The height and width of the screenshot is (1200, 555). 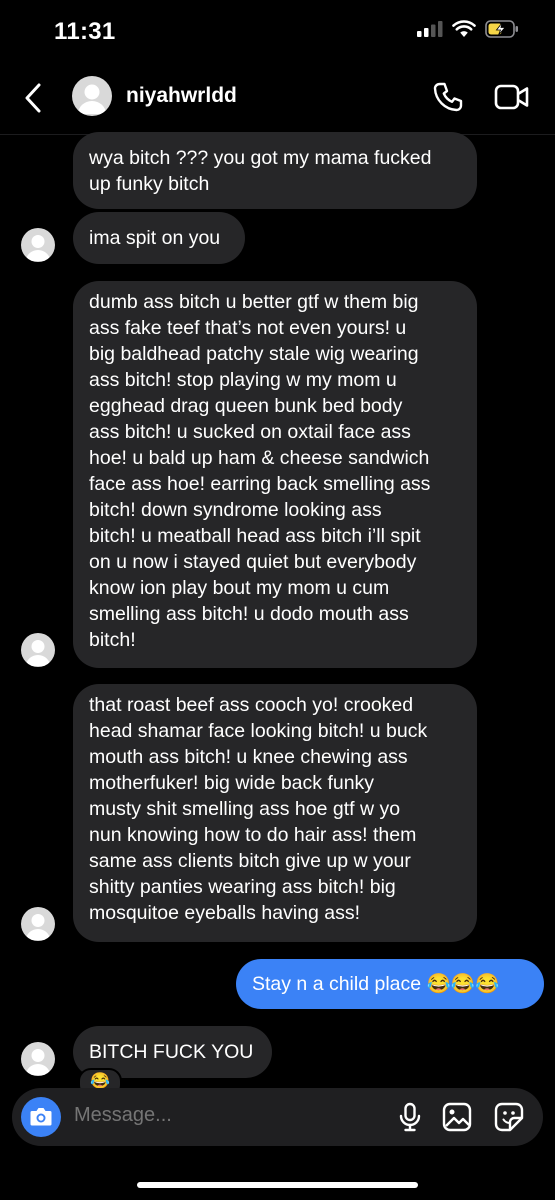 I want to click on chat-header: niyahwrldd, so click(x=277, y=98).